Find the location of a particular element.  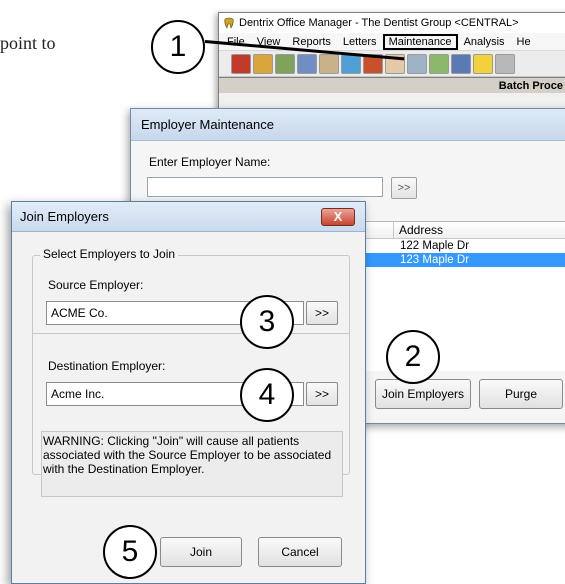

select-employers-group-label: Select Employers to Join is located at coordinates (109, 254).